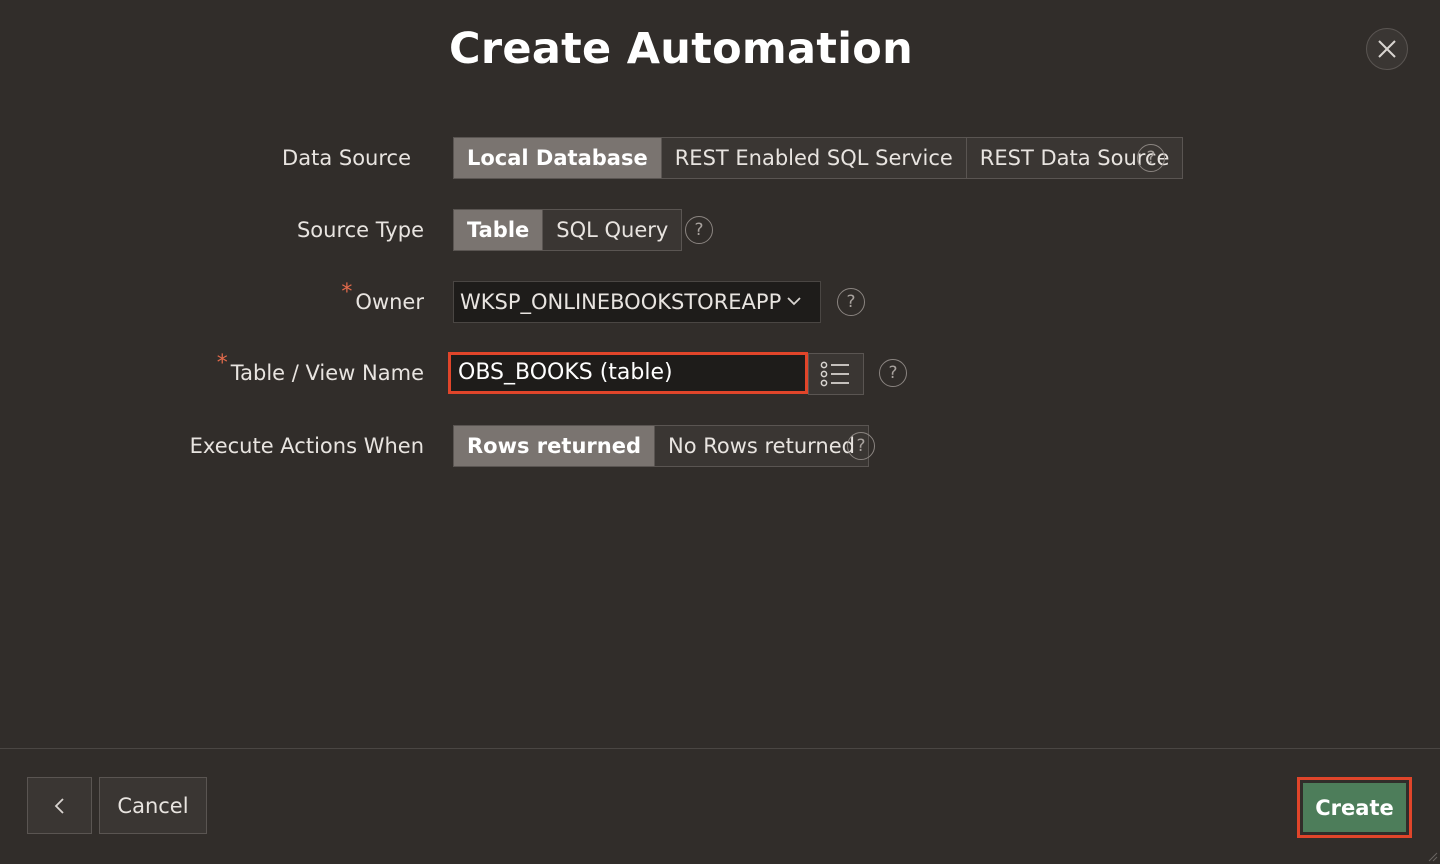  I want to click on owner-label-container: * Owner, so click(382, 297).